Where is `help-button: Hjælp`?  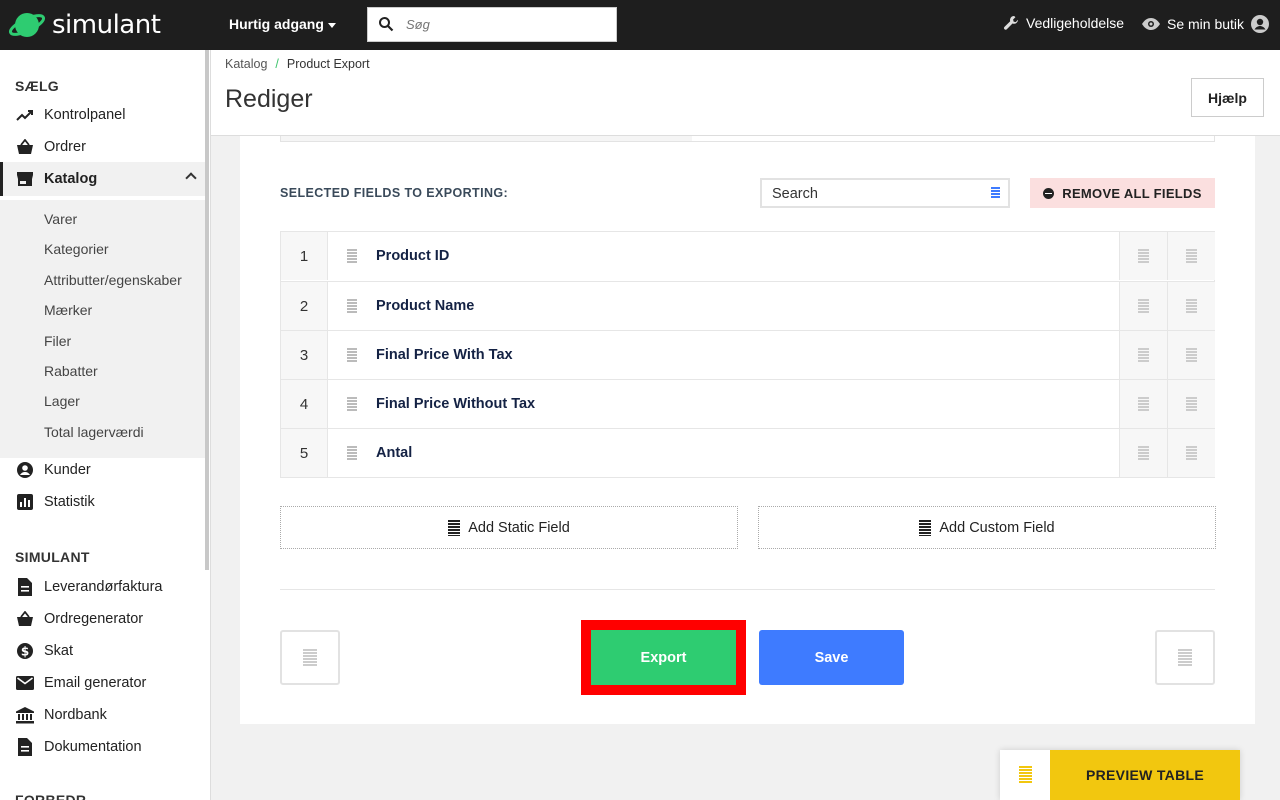
help-button: Hjælp is located at coordinates (1227, 97).